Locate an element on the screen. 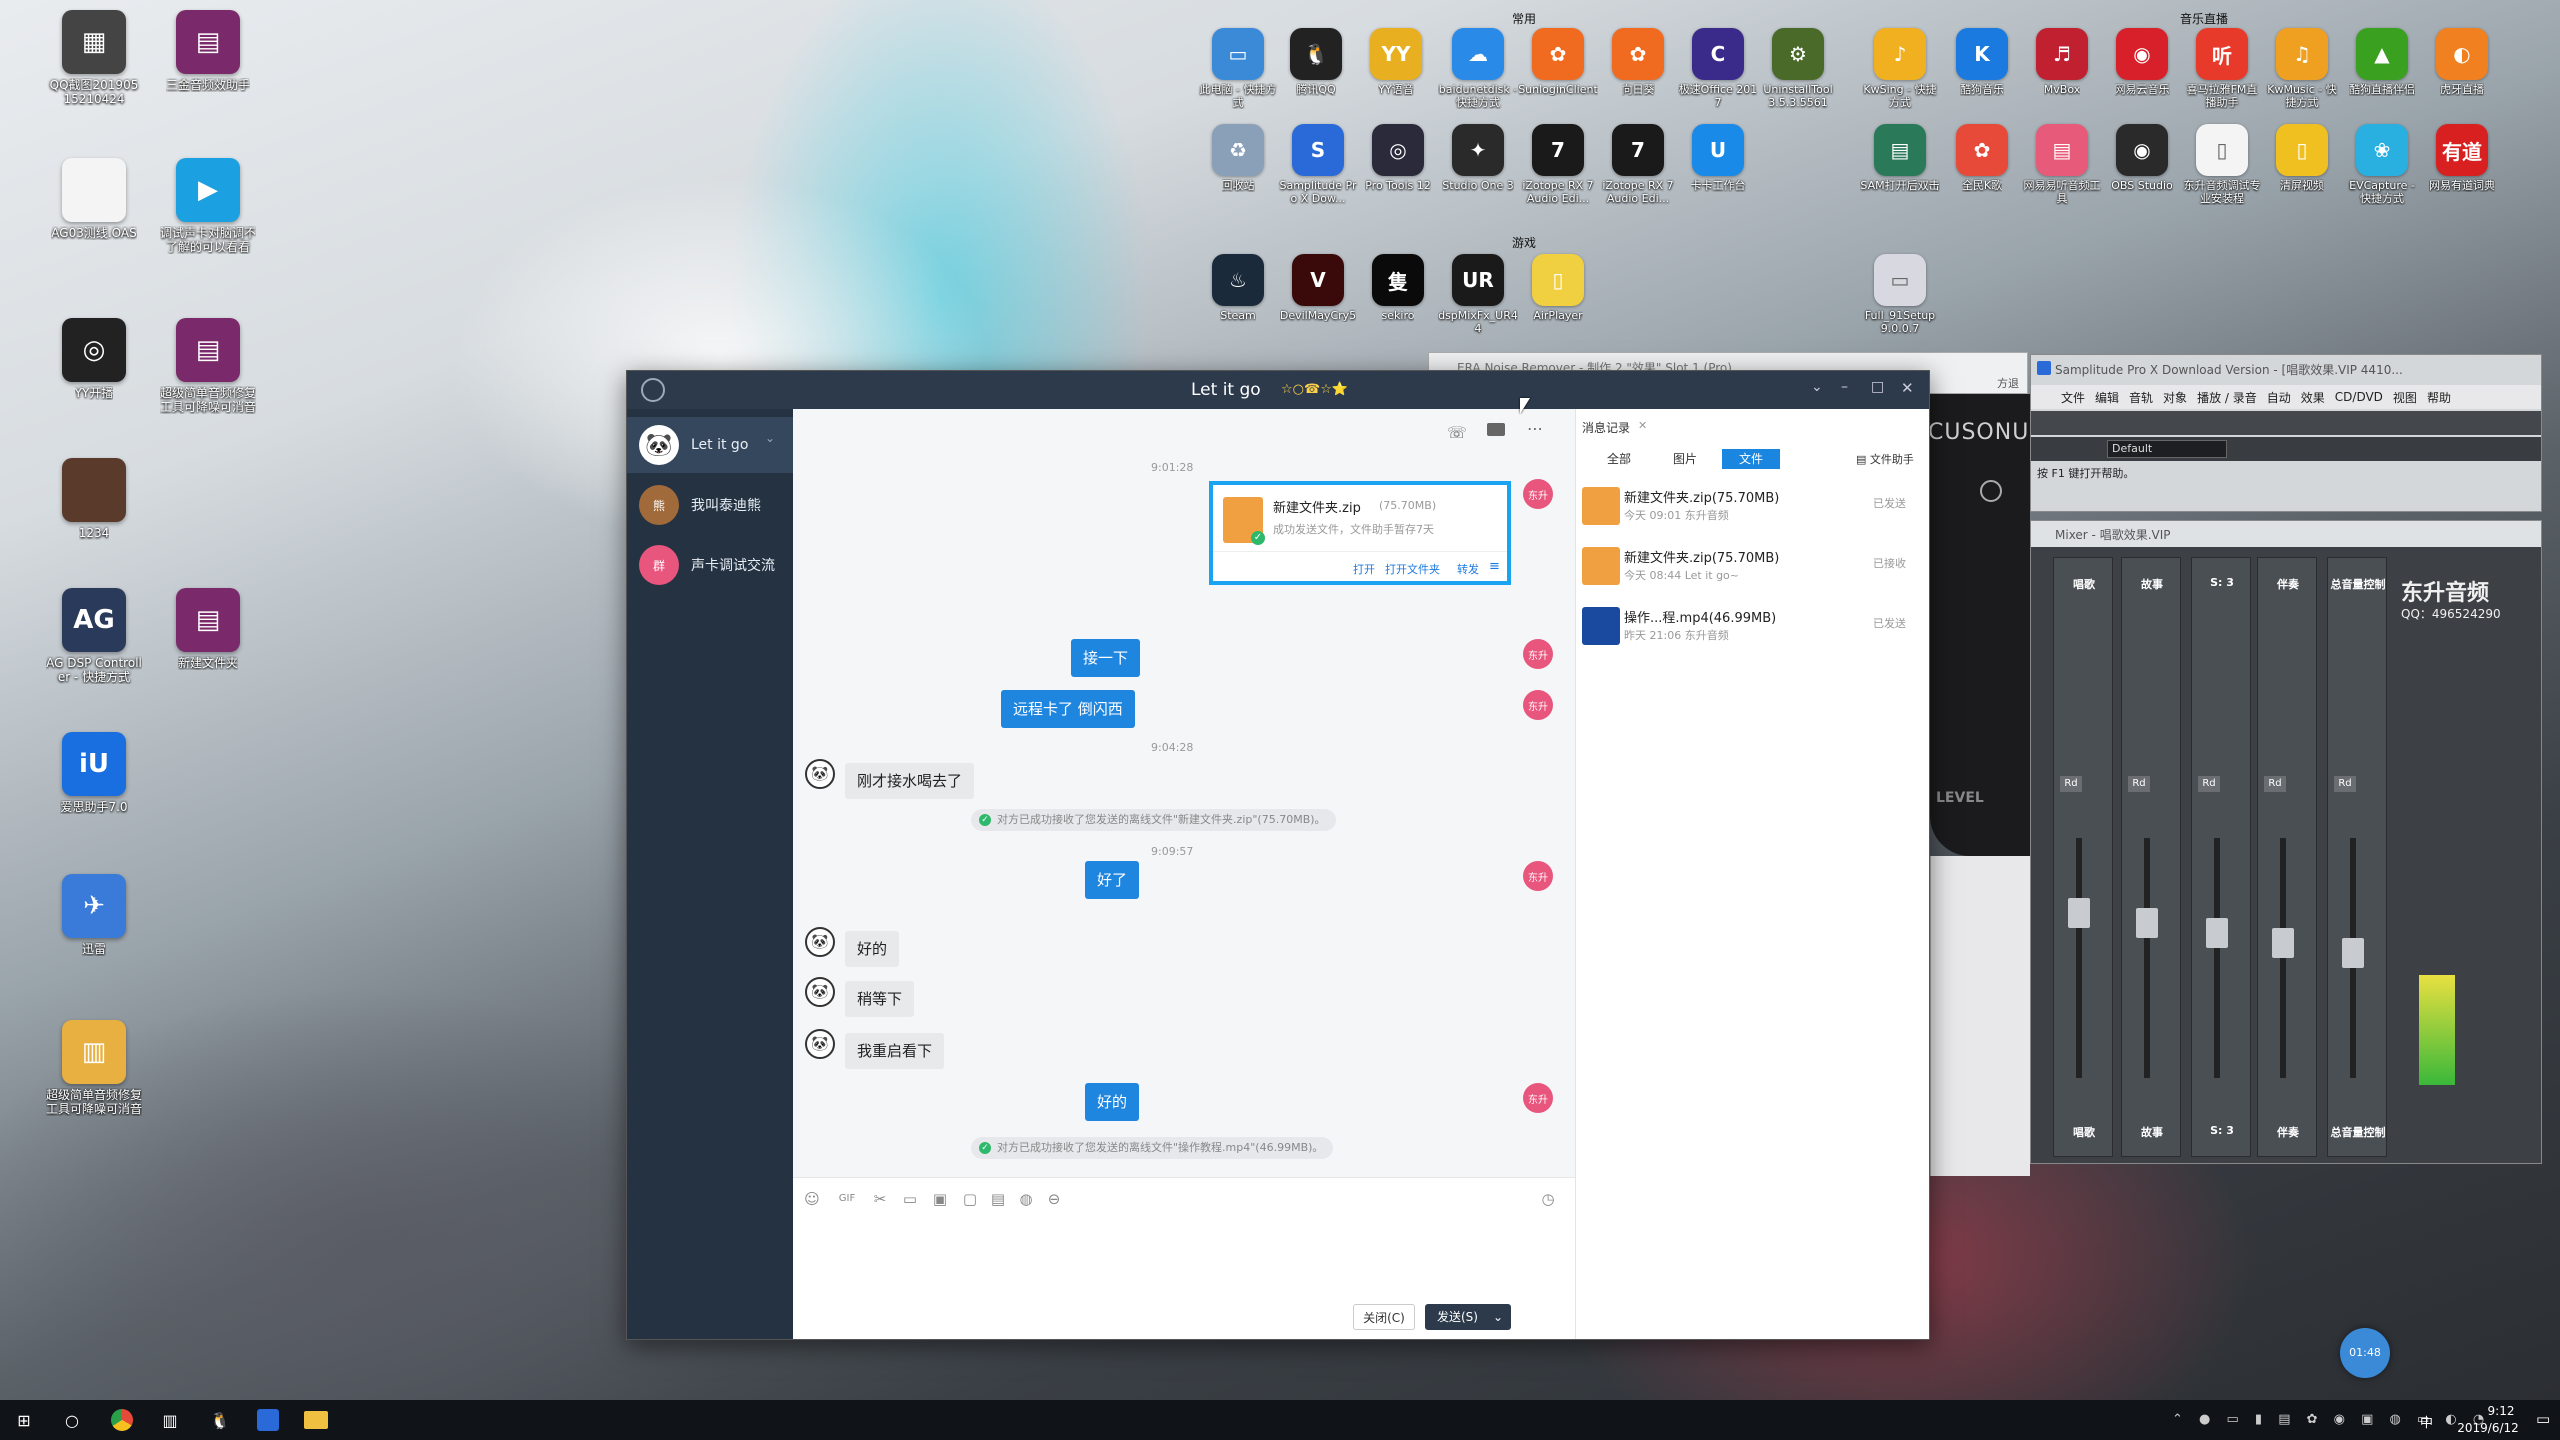 This screenshot has height=1440, width=2560. chevron-down-icon: ⌄ is located at coordinates (1817, 387).